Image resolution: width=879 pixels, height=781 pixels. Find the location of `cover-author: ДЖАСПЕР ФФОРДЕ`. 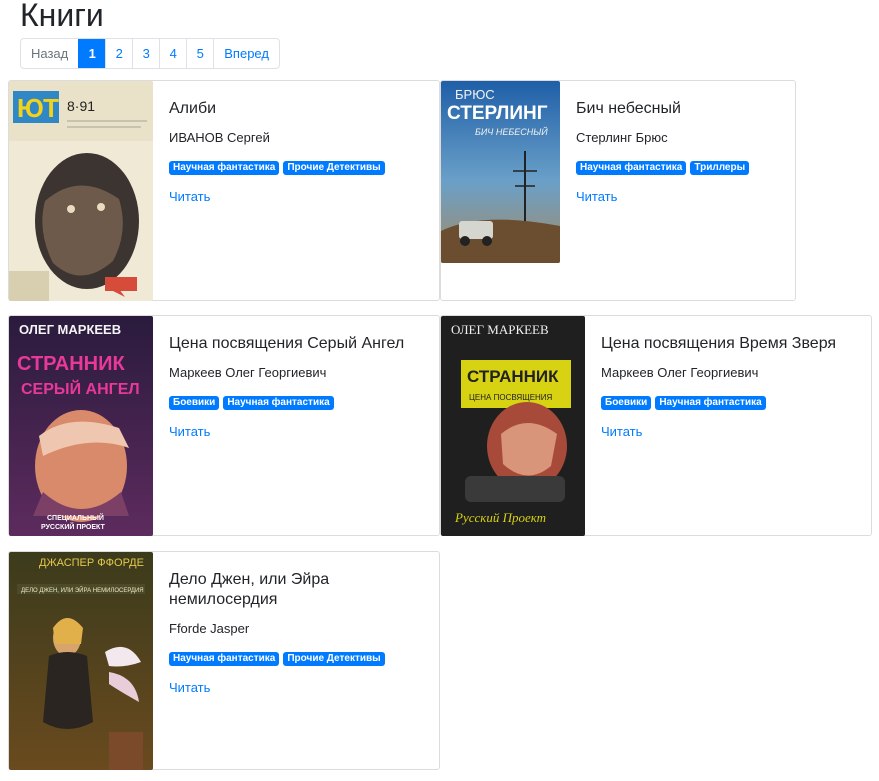

cover-author: ДЖАСПЕР ФФОРДЕ is located at coordinates (91, 563).